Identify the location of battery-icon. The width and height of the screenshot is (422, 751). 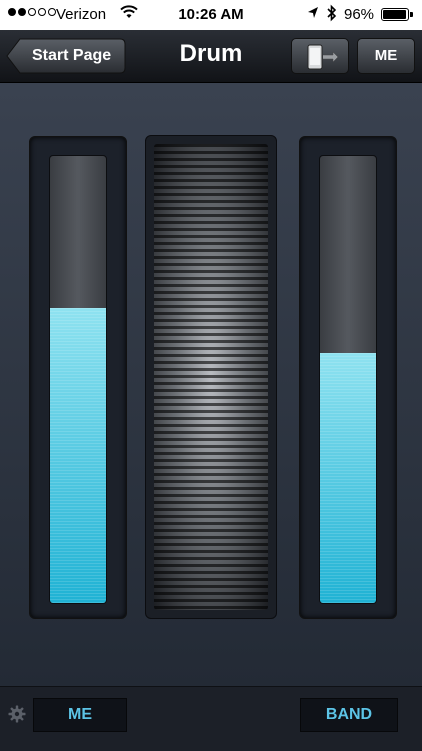
(397, 14).